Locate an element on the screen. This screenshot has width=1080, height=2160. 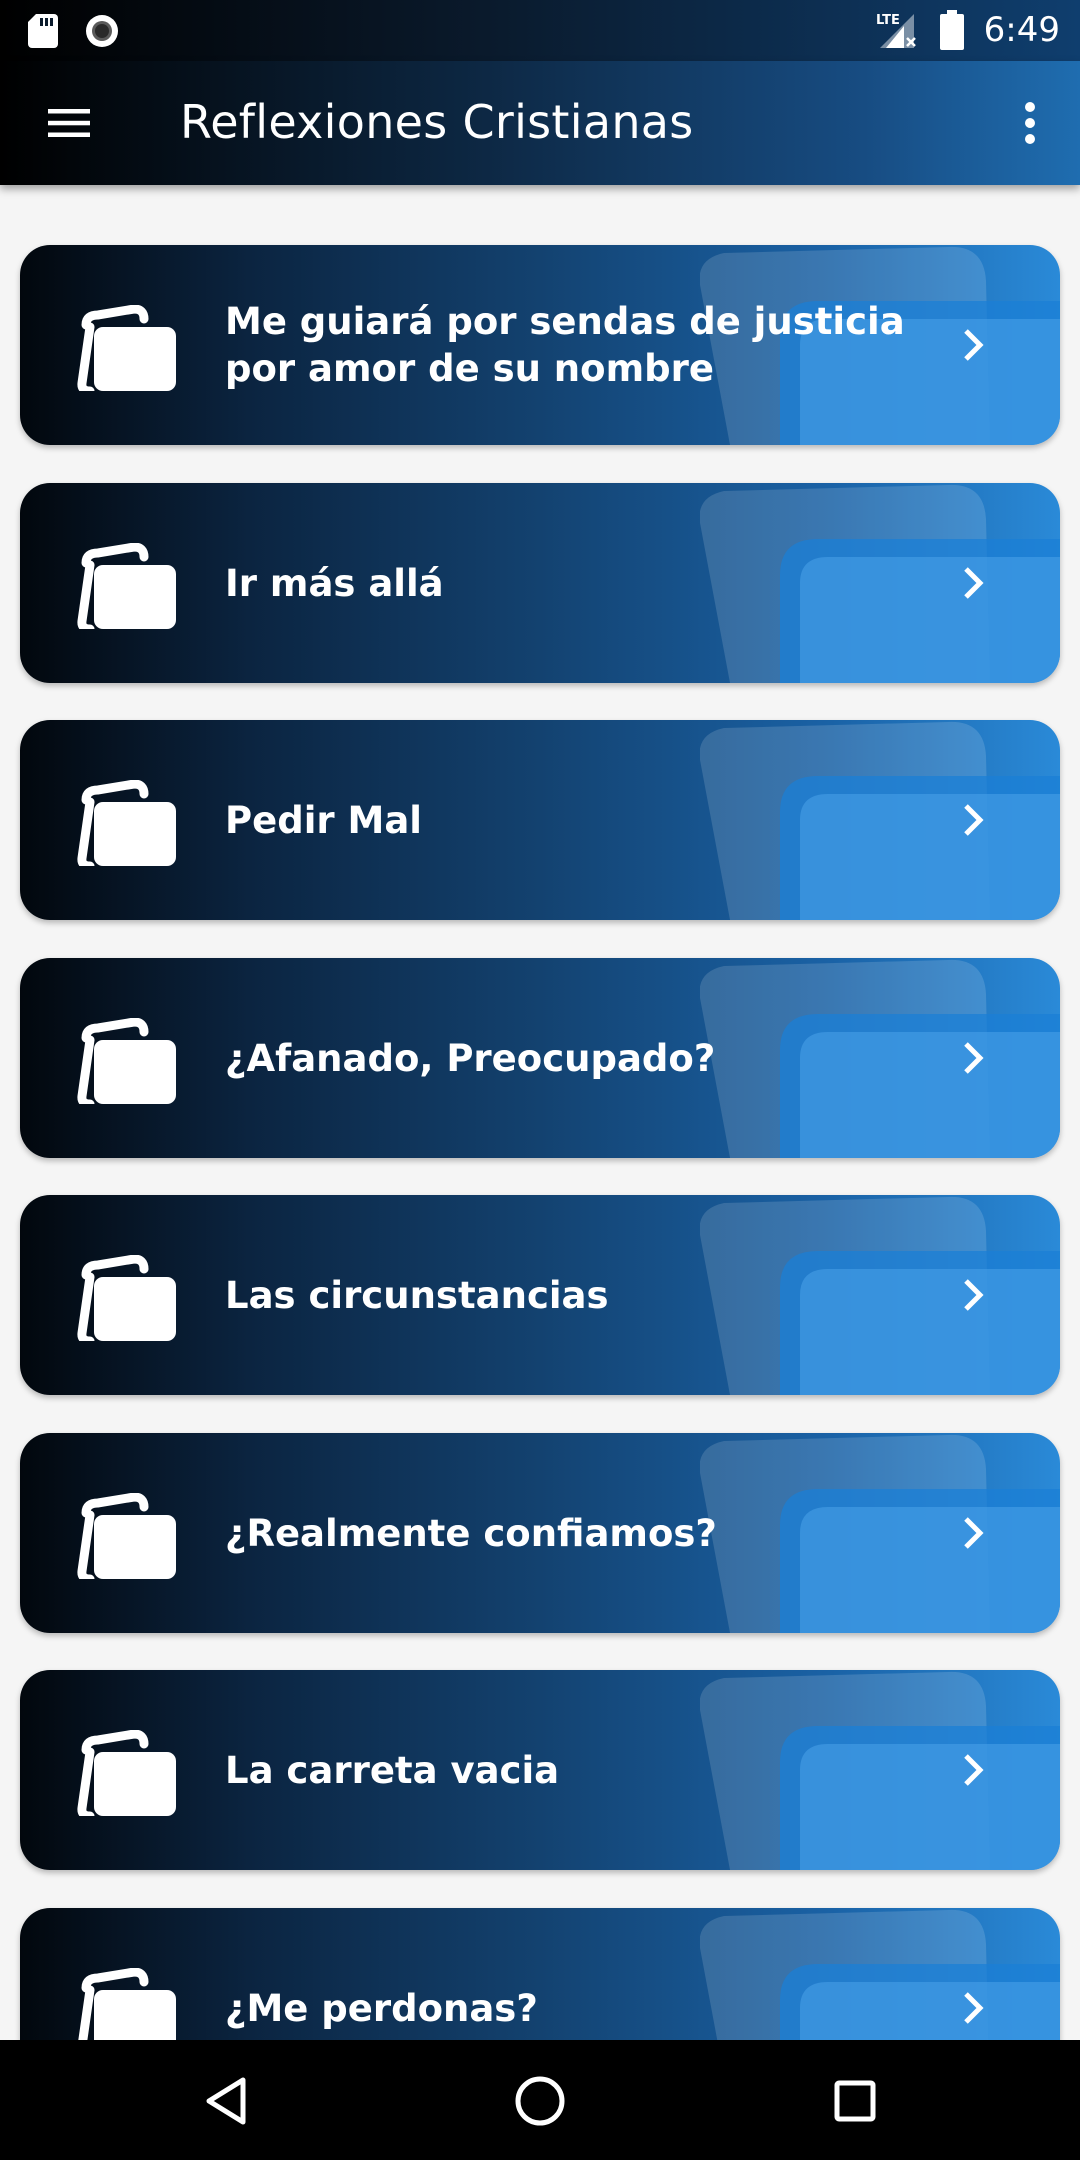
reflection-card: Ir más allá is located at coordinates (540, 583).